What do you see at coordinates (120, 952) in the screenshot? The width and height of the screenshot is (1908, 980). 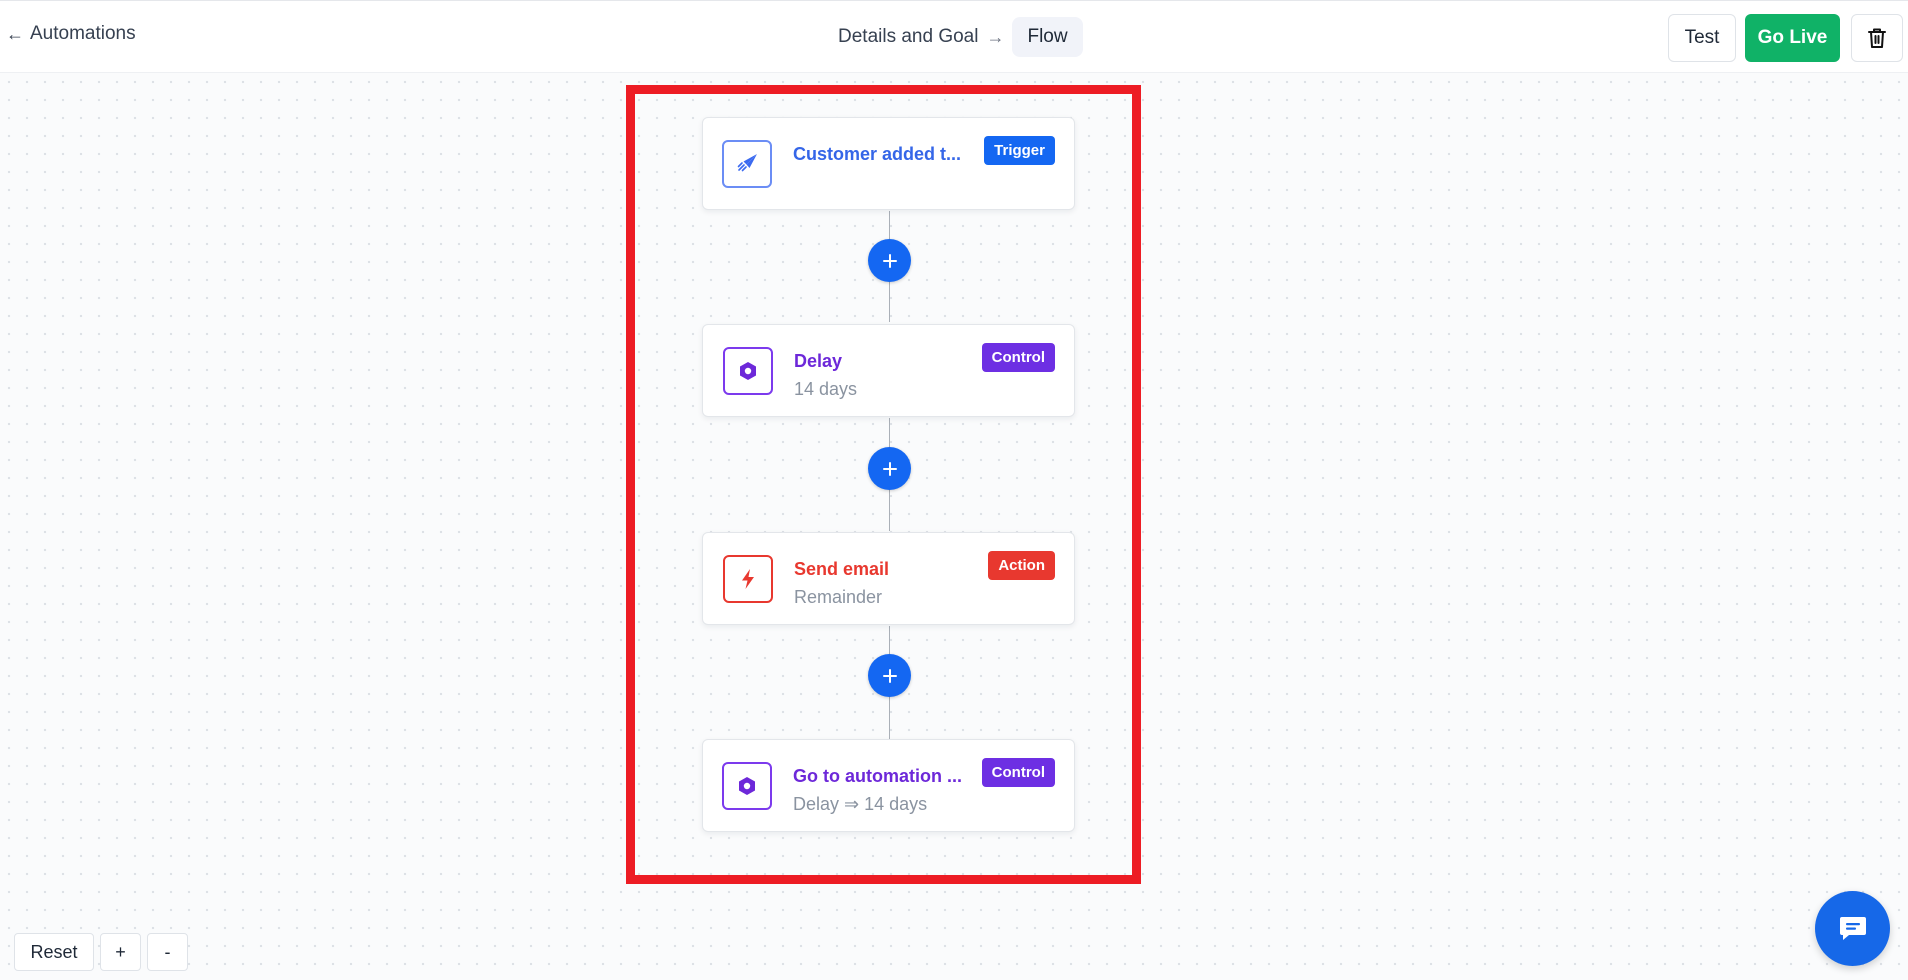 I see `zoom-in-button: +` at bounding box center [120, 952].